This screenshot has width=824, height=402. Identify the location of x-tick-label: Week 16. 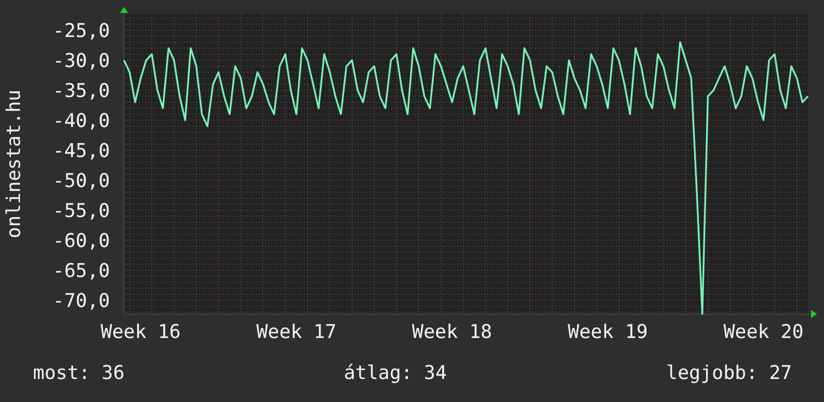
(140, 332).